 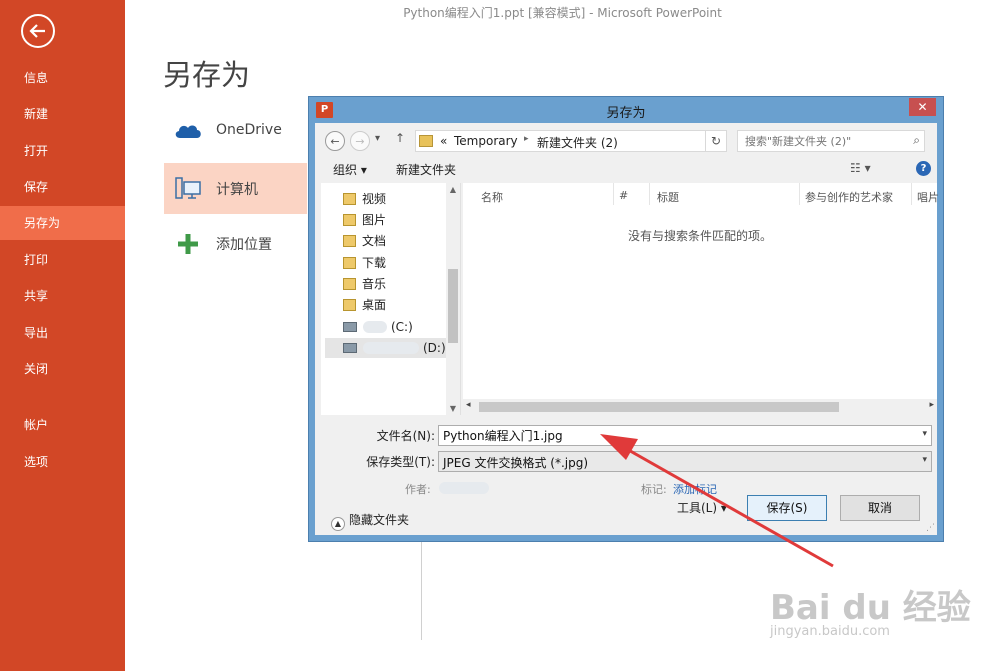 What do you see at coordinates (377, 138) in the screenshot?
I see `recent-dropdown-icon: ▾` at bounding box center [377, 138].